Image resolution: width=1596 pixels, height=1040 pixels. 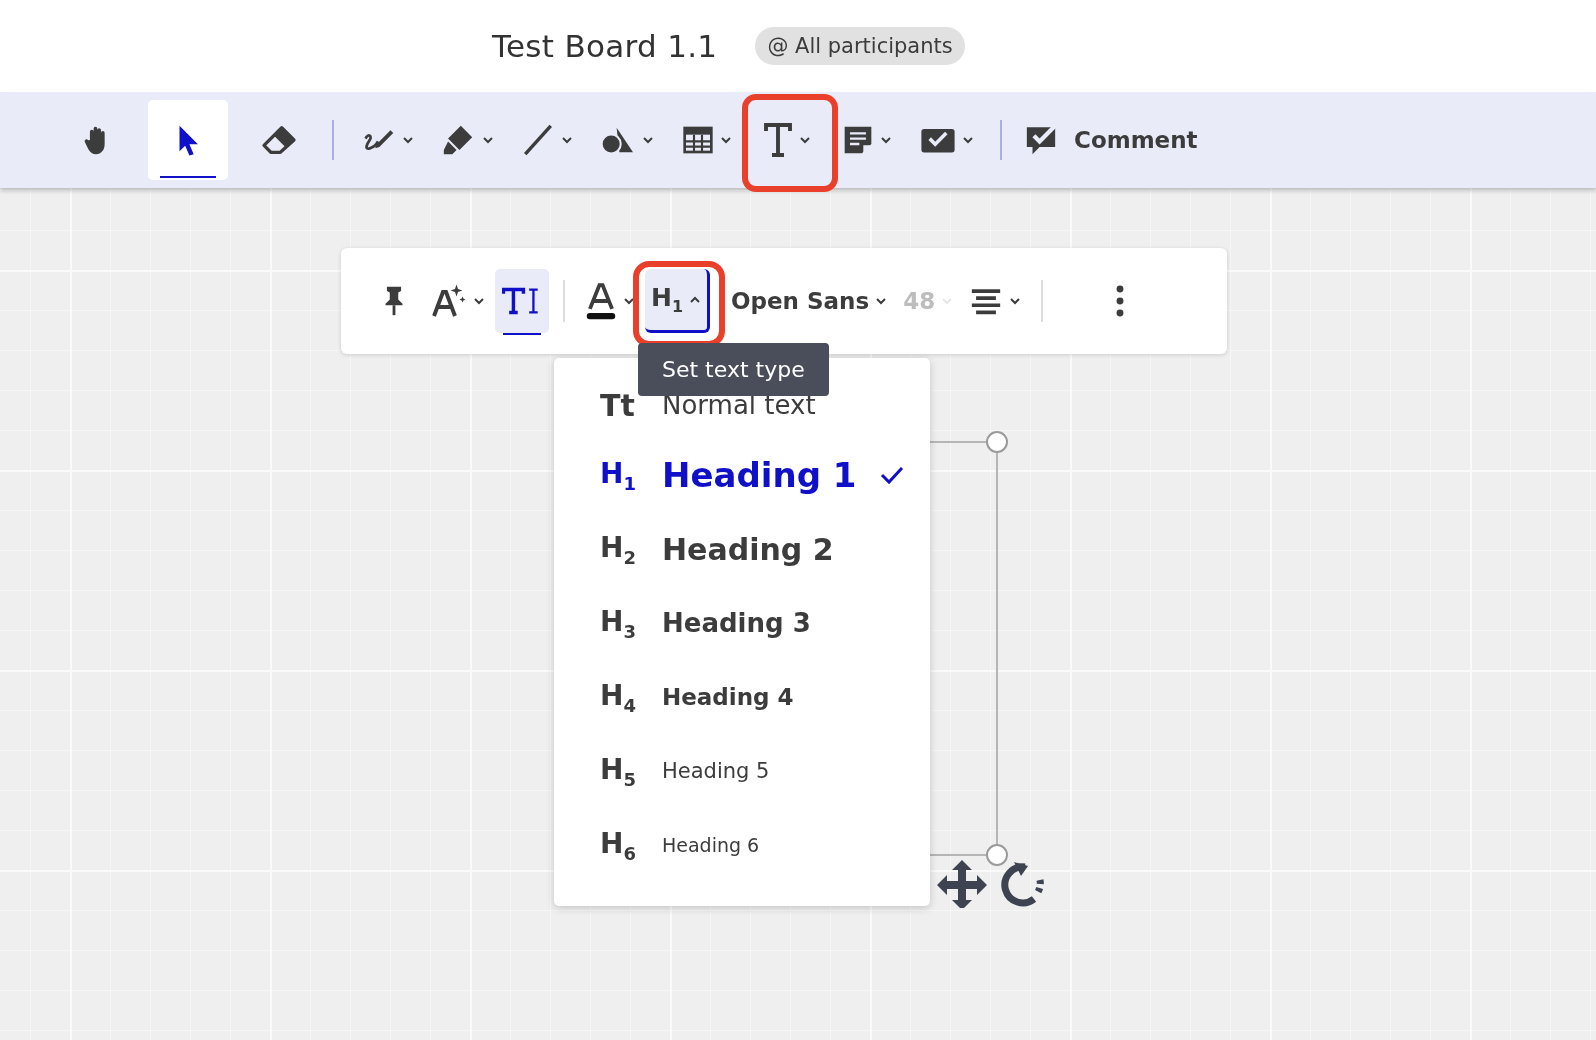 What do you see at coordinates (860, 46) in the screenshot?
I see `audience-chip: @ All participants` at bounding box center [860, 46].